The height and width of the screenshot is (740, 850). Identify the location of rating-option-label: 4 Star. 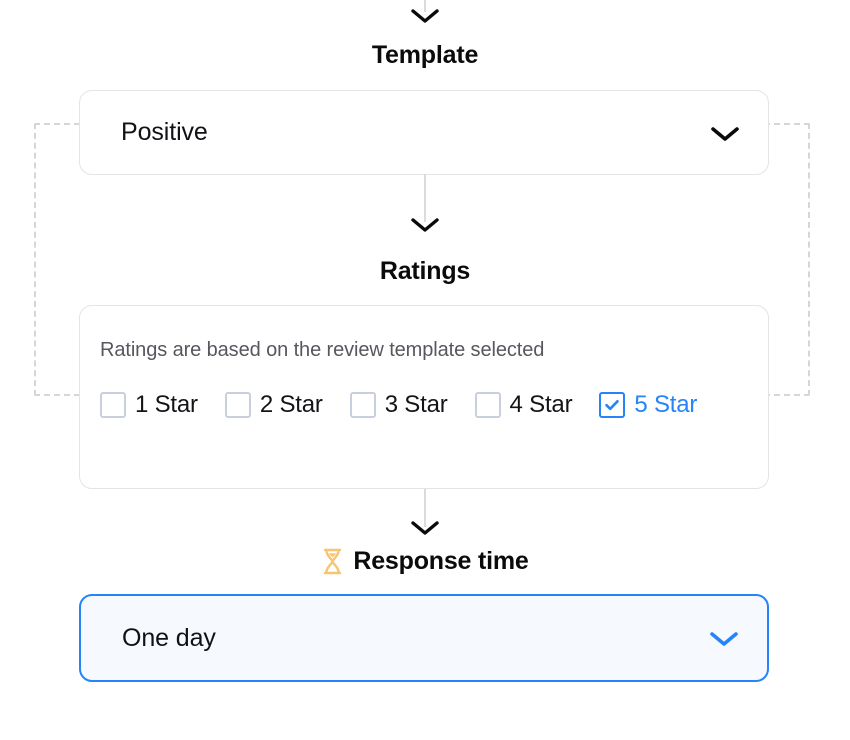
(541, 404).